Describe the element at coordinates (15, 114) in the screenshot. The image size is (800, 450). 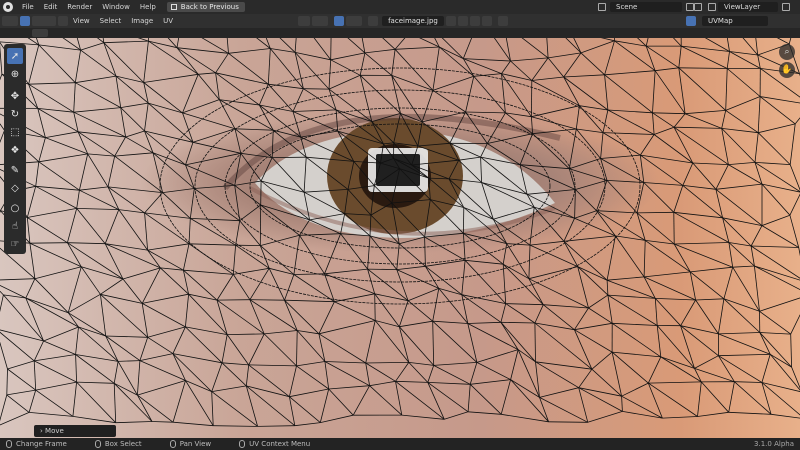
I see `rotate-tool-icon: ↻` at that location.